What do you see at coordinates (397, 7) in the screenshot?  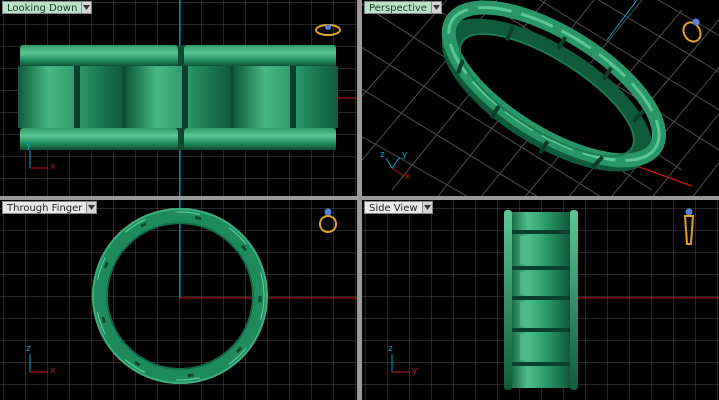 I see `viewport-label-text: Perspective` at bounding box center [397, 7].